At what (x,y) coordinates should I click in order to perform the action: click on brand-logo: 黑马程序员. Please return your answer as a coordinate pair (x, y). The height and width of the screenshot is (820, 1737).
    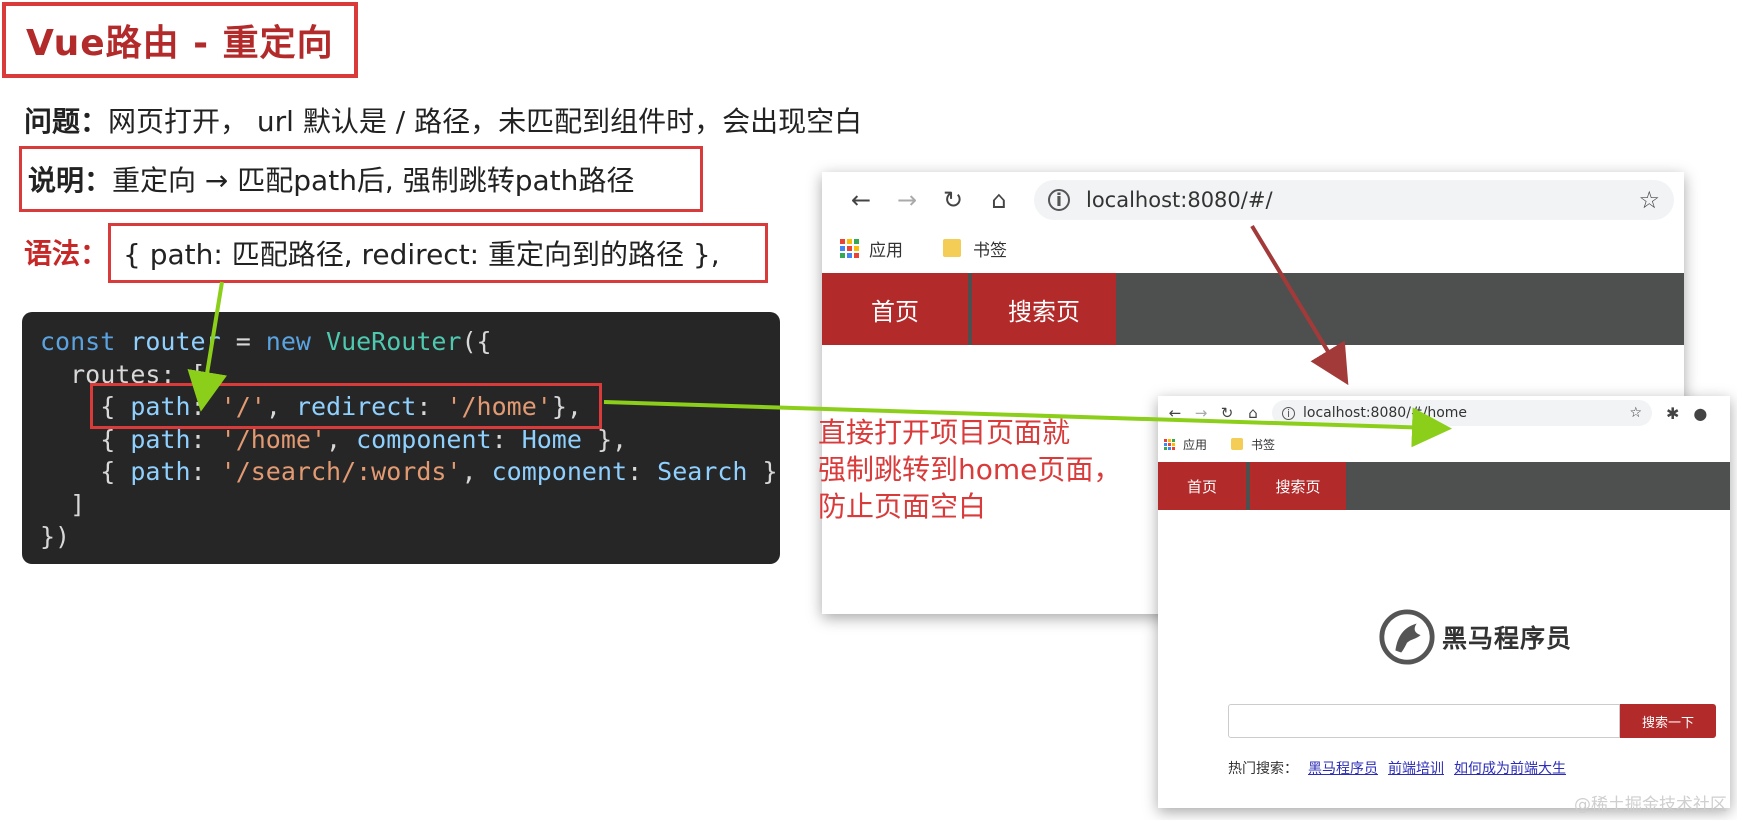
    Looking at the image, I should click on (1475, 637).